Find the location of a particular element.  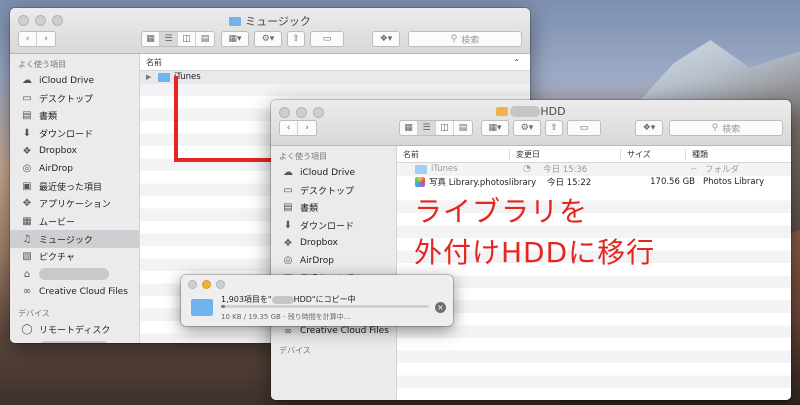

sidebar-item-device-hidden: ▭ is located at coordinates (74, 340).